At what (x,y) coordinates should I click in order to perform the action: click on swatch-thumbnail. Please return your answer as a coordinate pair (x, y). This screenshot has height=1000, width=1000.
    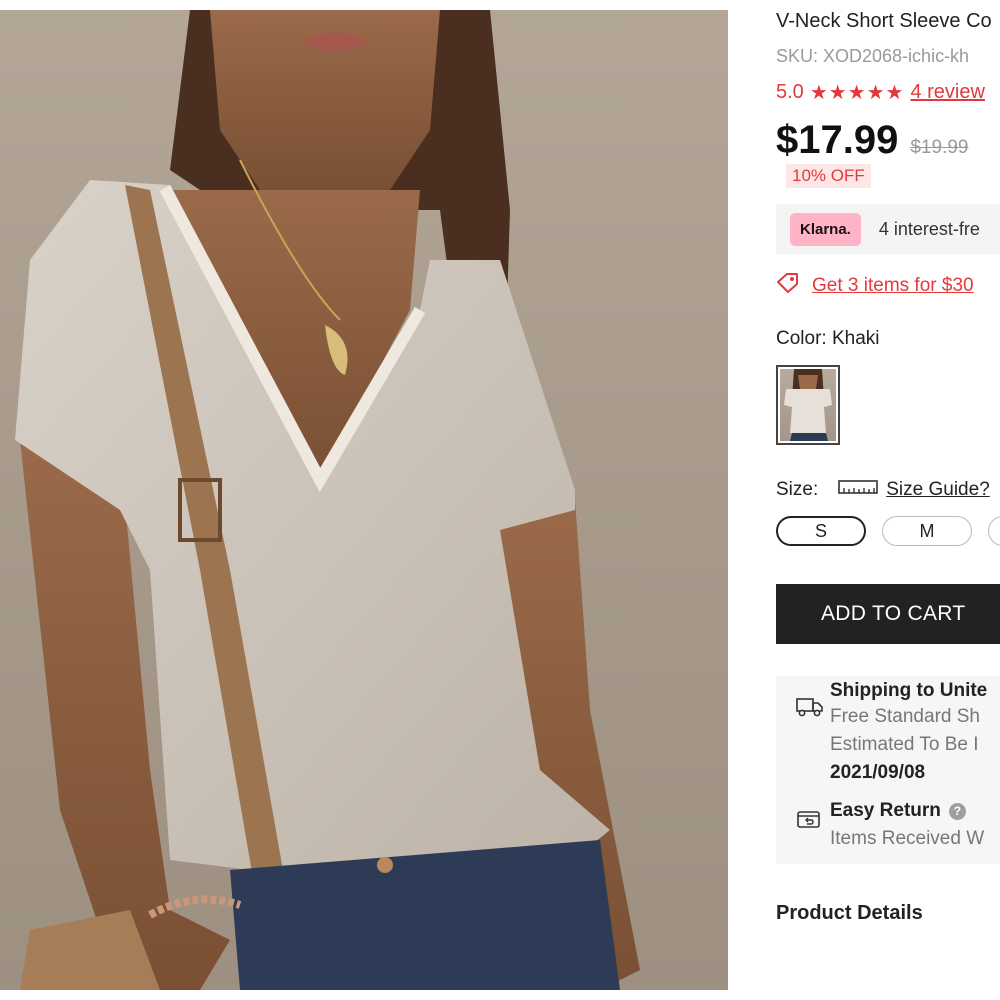
    Looking at the image, I should click on (808, 405).